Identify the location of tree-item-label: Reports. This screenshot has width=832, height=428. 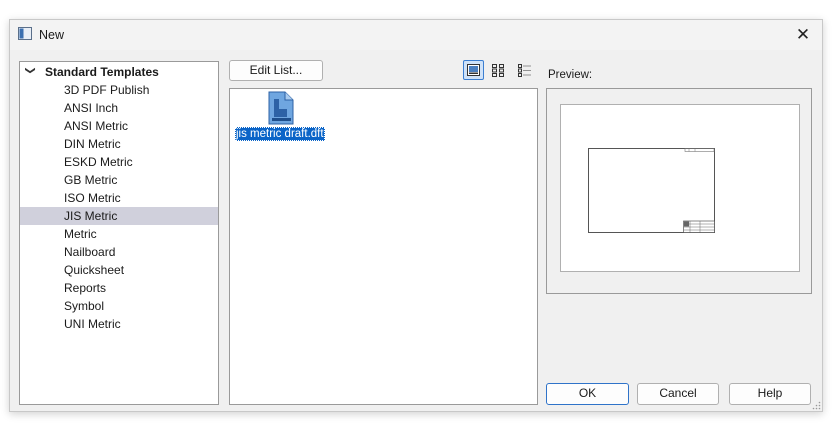
(85, 288).